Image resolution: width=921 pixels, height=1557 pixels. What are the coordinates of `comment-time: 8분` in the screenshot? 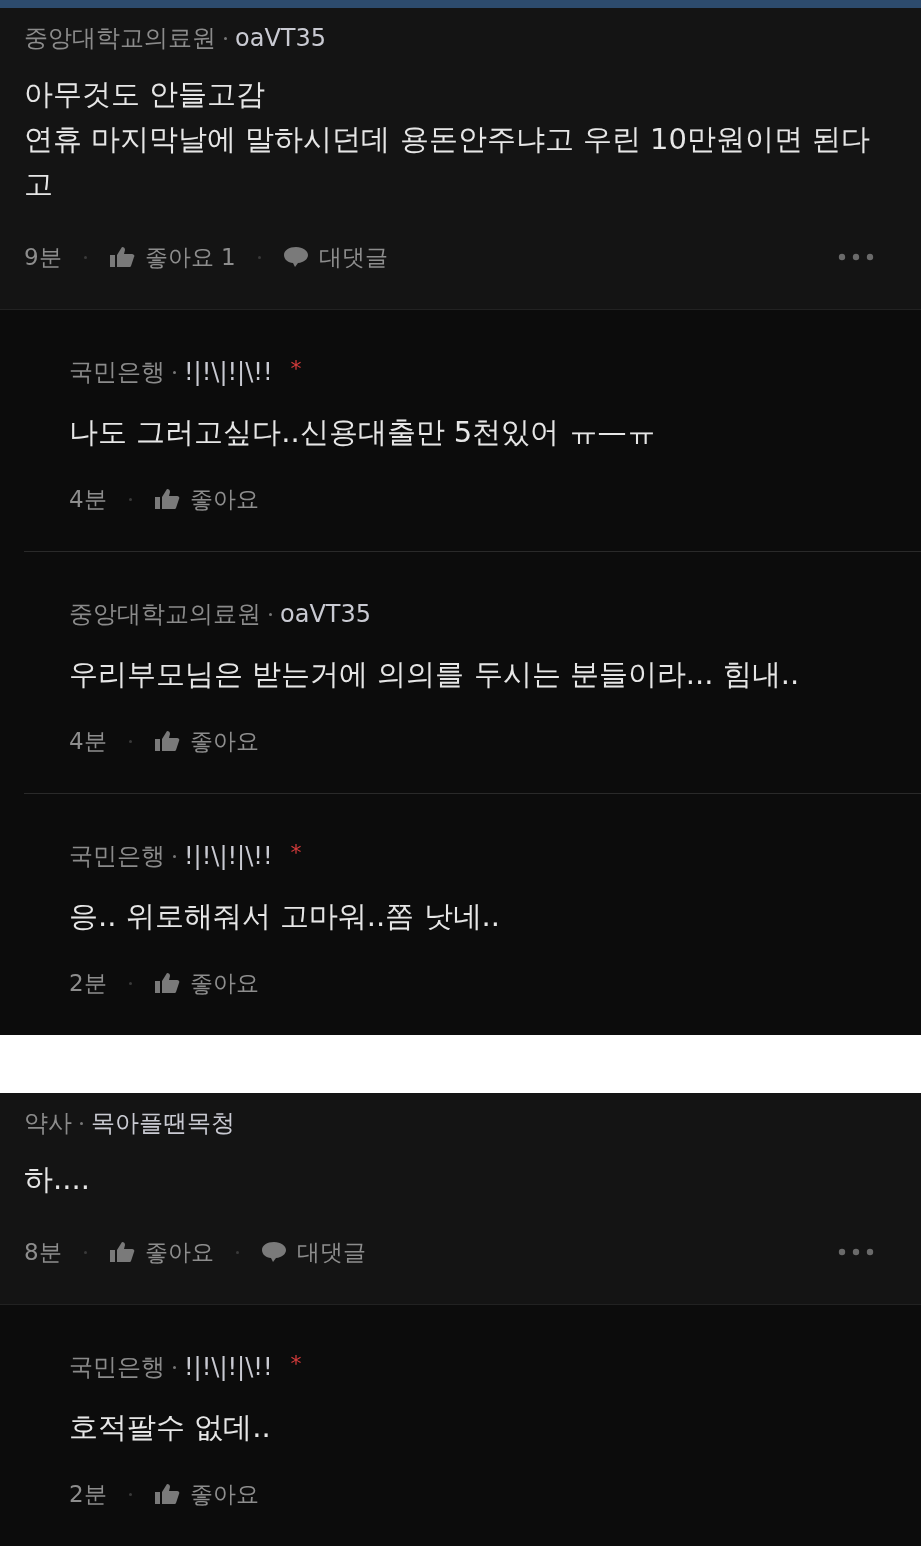 It's located at (43, 1252).